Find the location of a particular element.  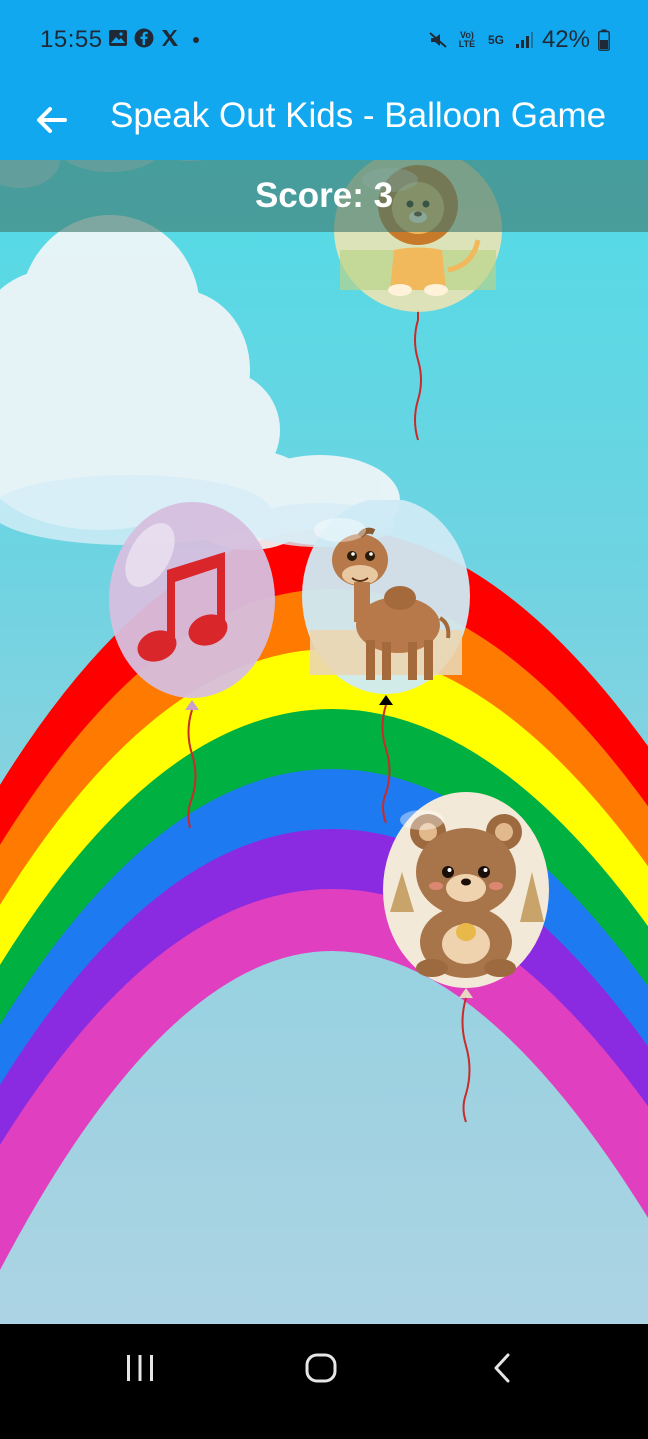

system-back-button is located at coordinates (503, 1368).